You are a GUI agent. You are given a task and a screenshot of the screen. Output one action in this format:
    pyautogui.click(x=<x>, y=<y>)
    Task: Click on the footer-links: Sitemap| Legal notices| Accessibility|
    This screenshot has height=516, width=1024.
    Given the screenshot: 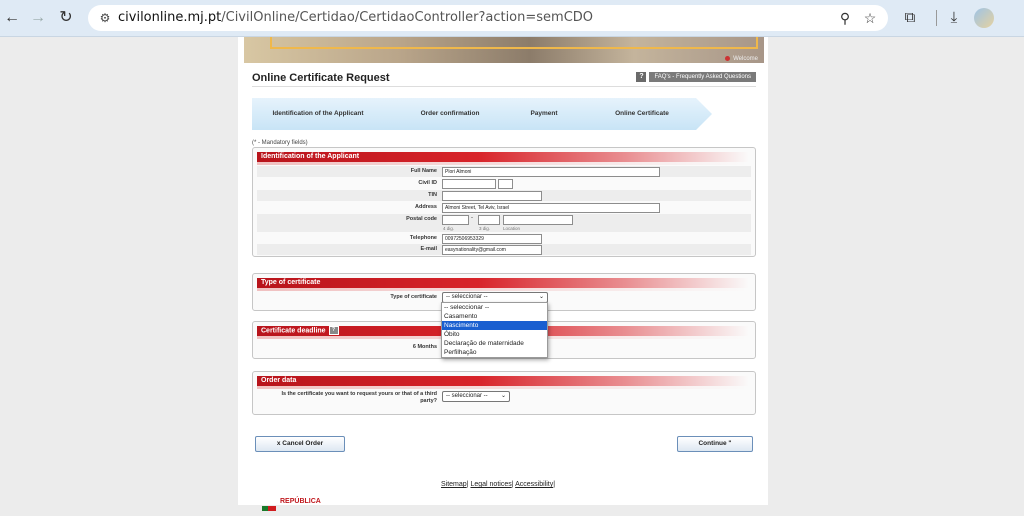 What is the action you would take?
    pyautogui.click(x=498, y=484)
    